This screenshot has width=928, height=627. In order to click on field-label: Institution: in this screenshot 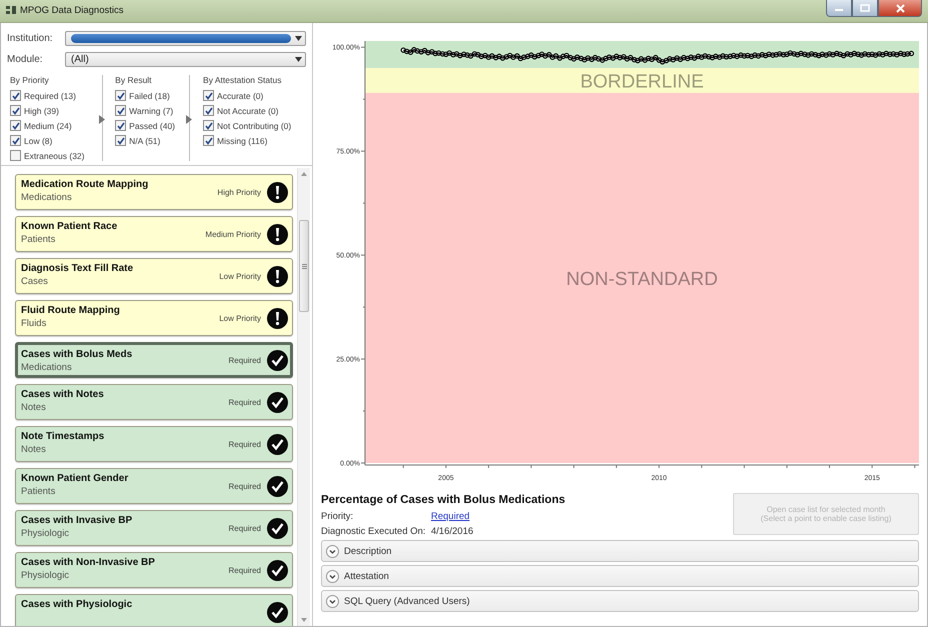, I will do `click(30, 38)`.